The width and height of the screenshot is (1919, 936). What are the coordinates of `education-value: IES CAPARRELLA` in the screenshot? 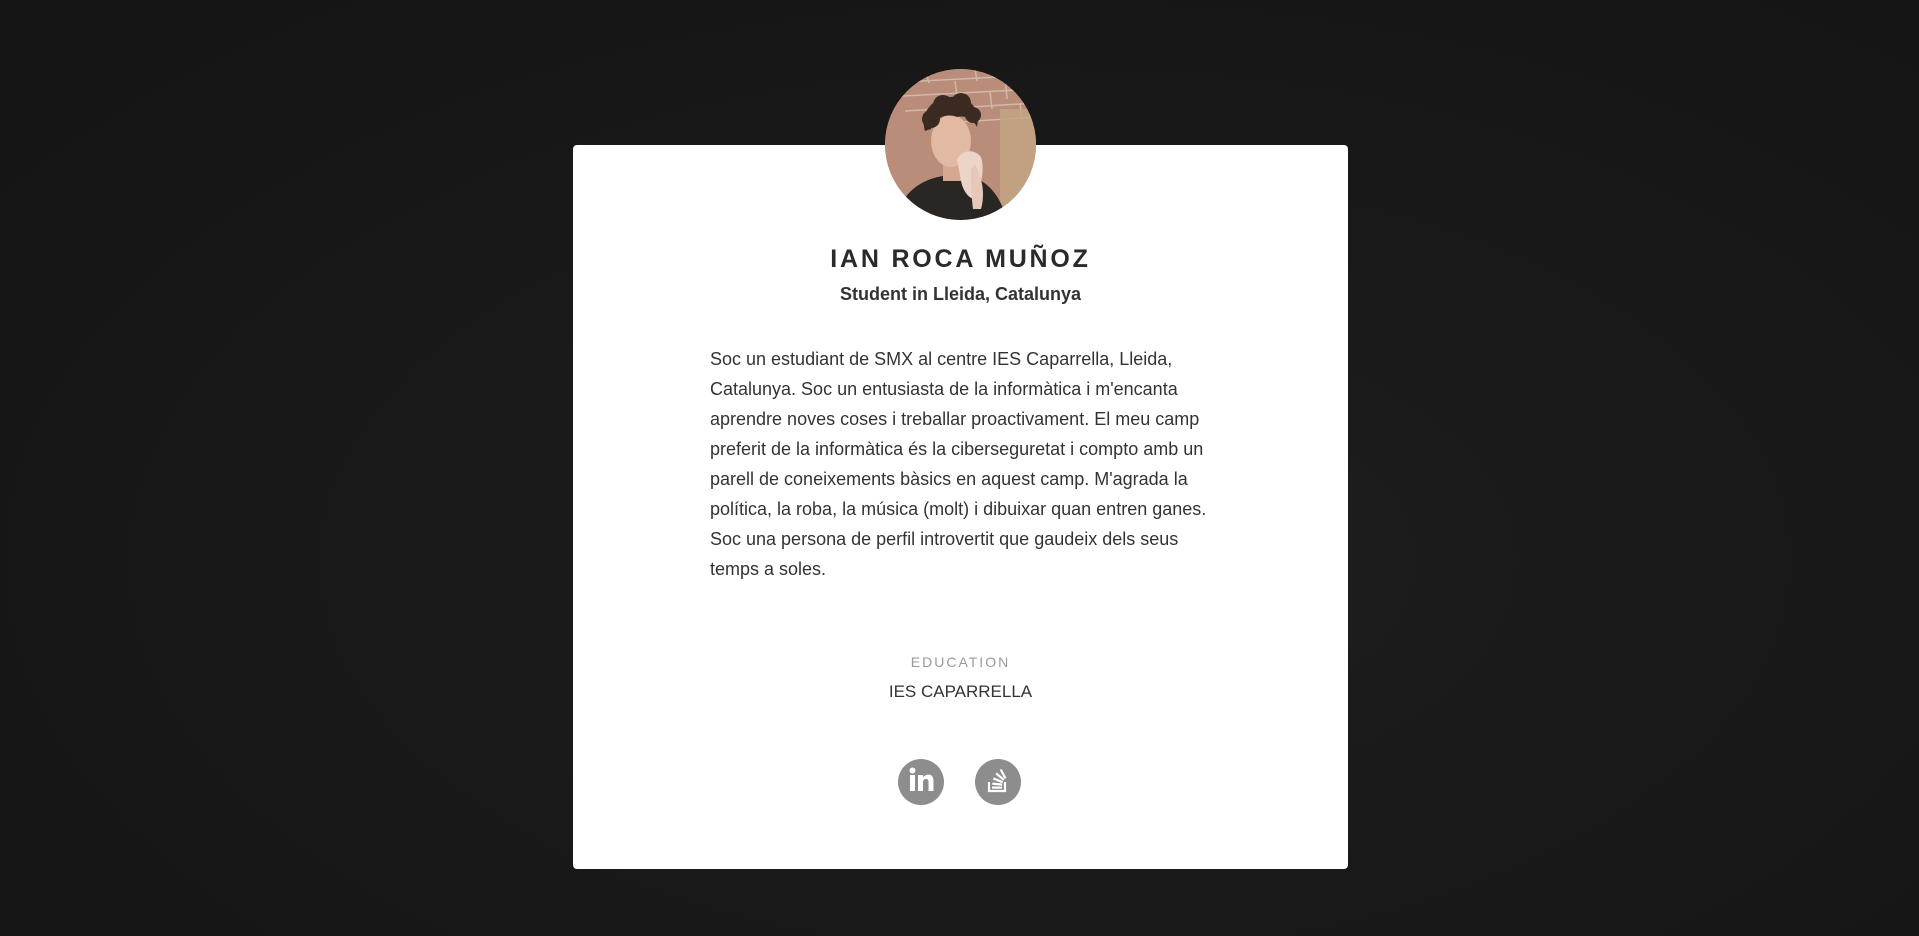 It's located at (960, 691).